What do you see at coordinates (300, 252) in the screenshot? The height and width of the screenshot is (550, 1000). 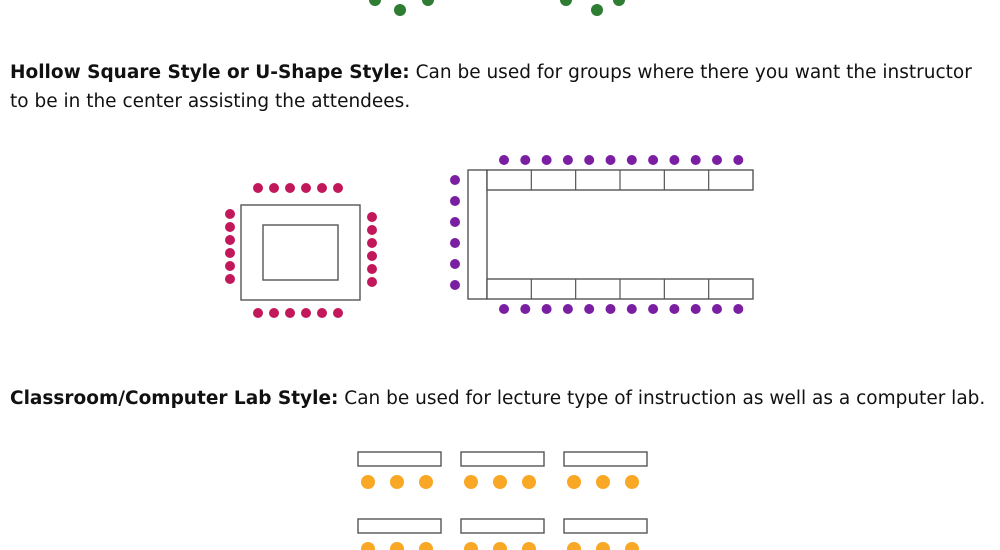 I see `hollow-square-inner-table` at bounding box center [300, 252].